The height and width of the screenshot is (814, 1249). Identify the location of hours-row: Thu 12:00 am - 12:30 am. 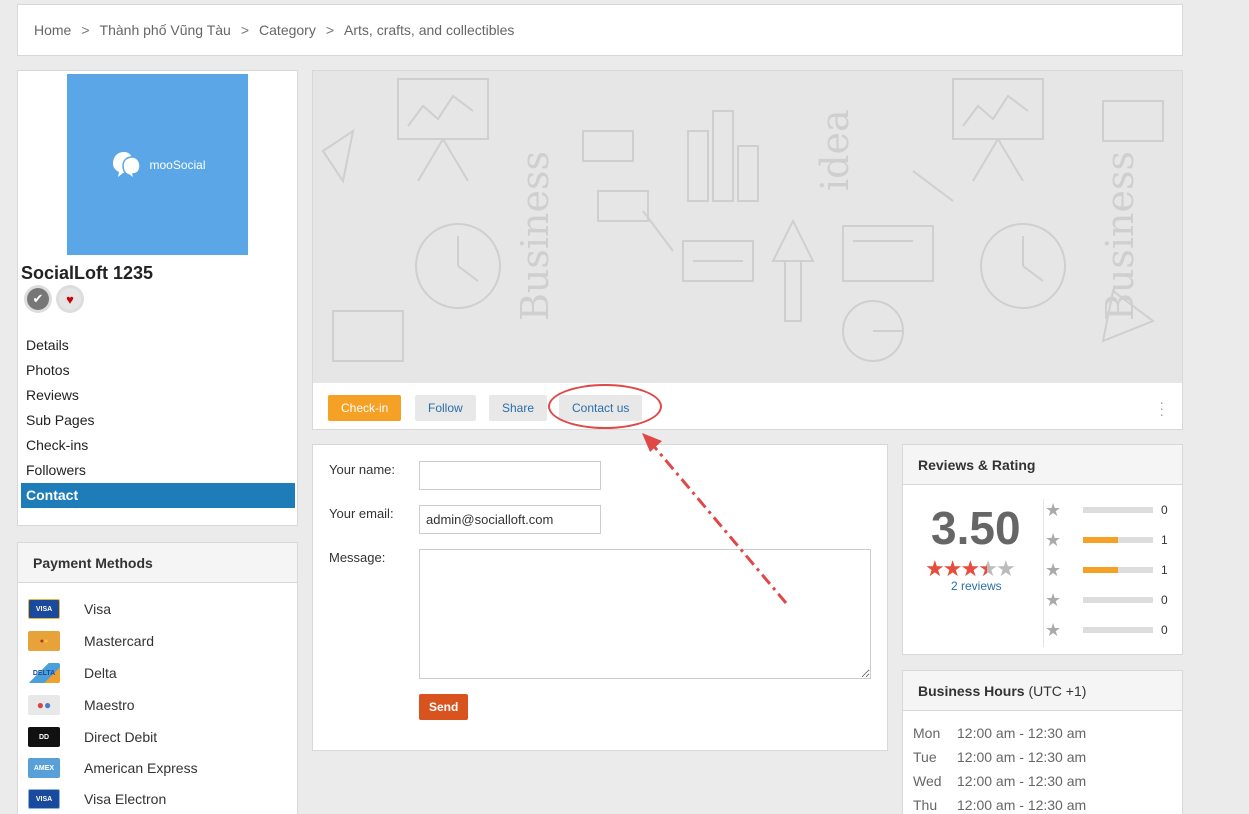
(999, 805).